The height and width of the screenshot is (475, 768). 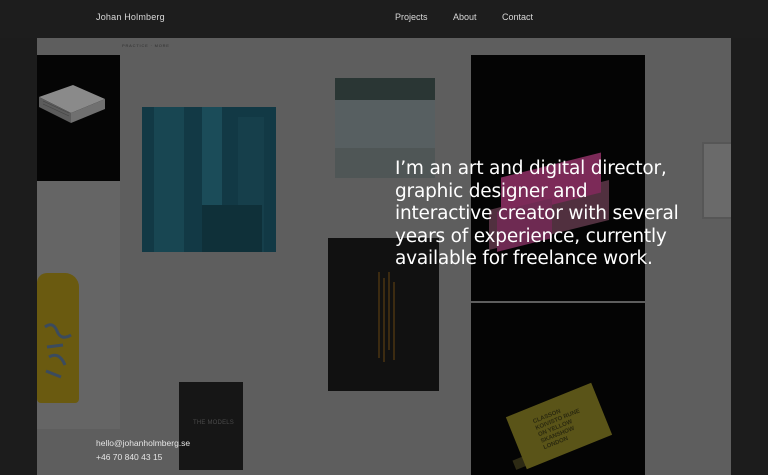 What do you see at coordinates (209, 179) in the screenshot?
I see `project-tile-architecture-photo` at bounding box center [209, 179].